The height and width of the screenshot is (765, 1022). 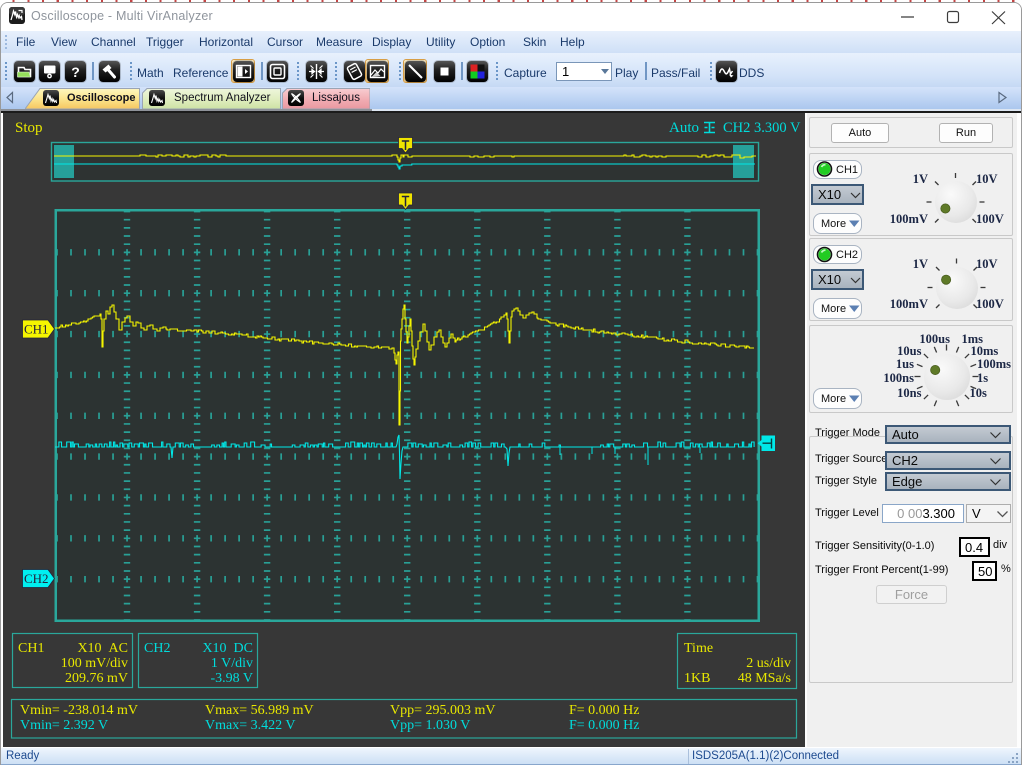 What do you see at coordinates (232, 663) in the screenshot?
I see `svg-text: 1 V/div` at bounding box center [232, 663].